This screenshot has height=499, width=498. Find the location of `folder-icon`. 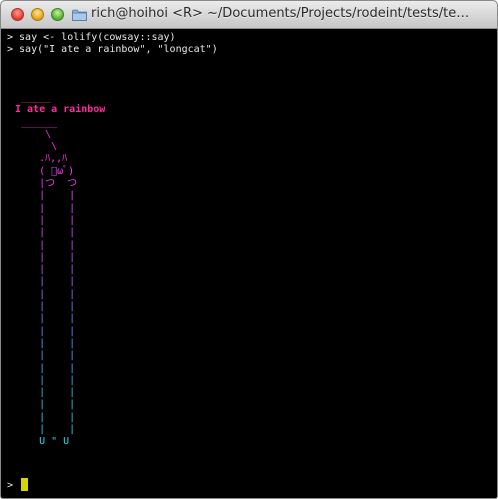

folder-icon is located at coordinates (79, 15).